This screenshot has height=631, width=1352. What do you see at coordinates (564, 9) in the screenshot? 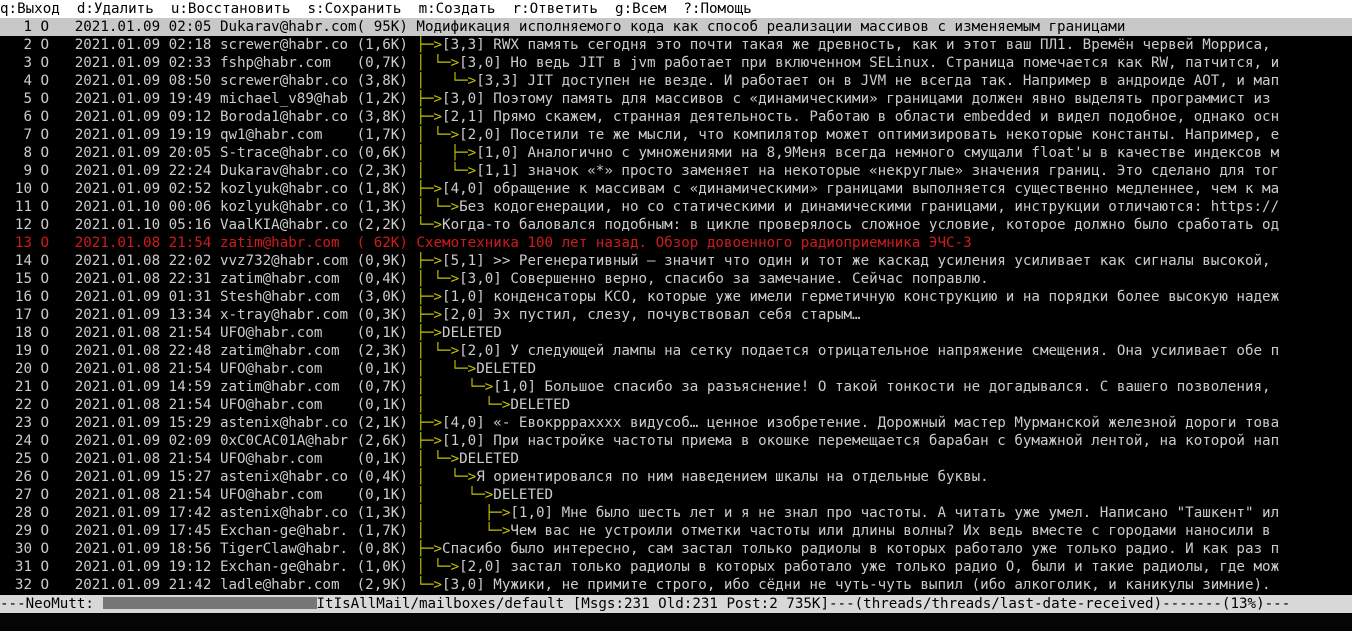
I see `help-item: r:Ответить` at bounding box center [564, 9].